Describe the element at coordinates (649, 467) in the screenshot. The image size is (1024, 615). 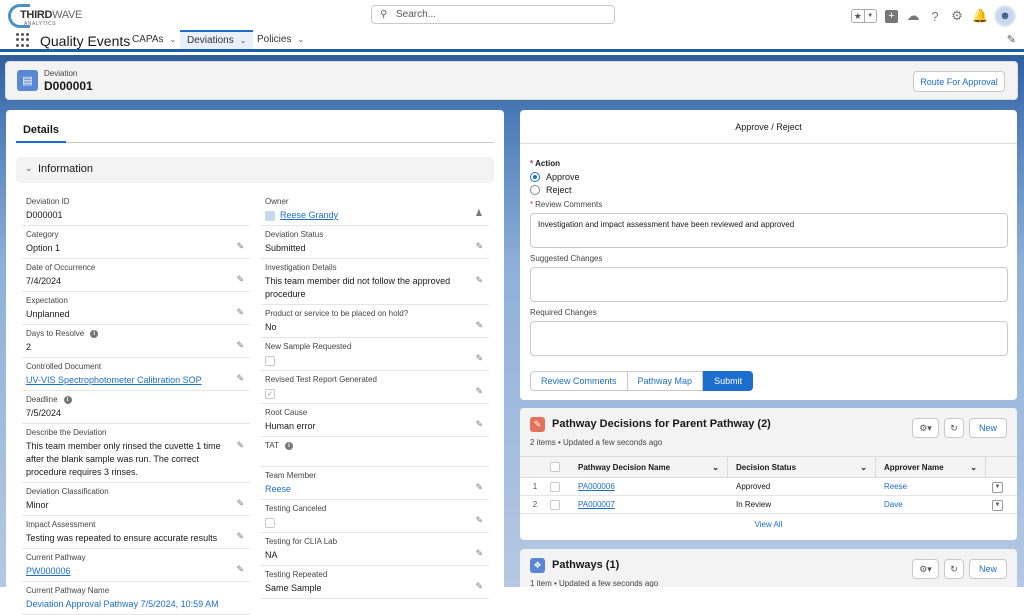
I see `column-header-name: Pathway Decision Name ⌄` at that location.